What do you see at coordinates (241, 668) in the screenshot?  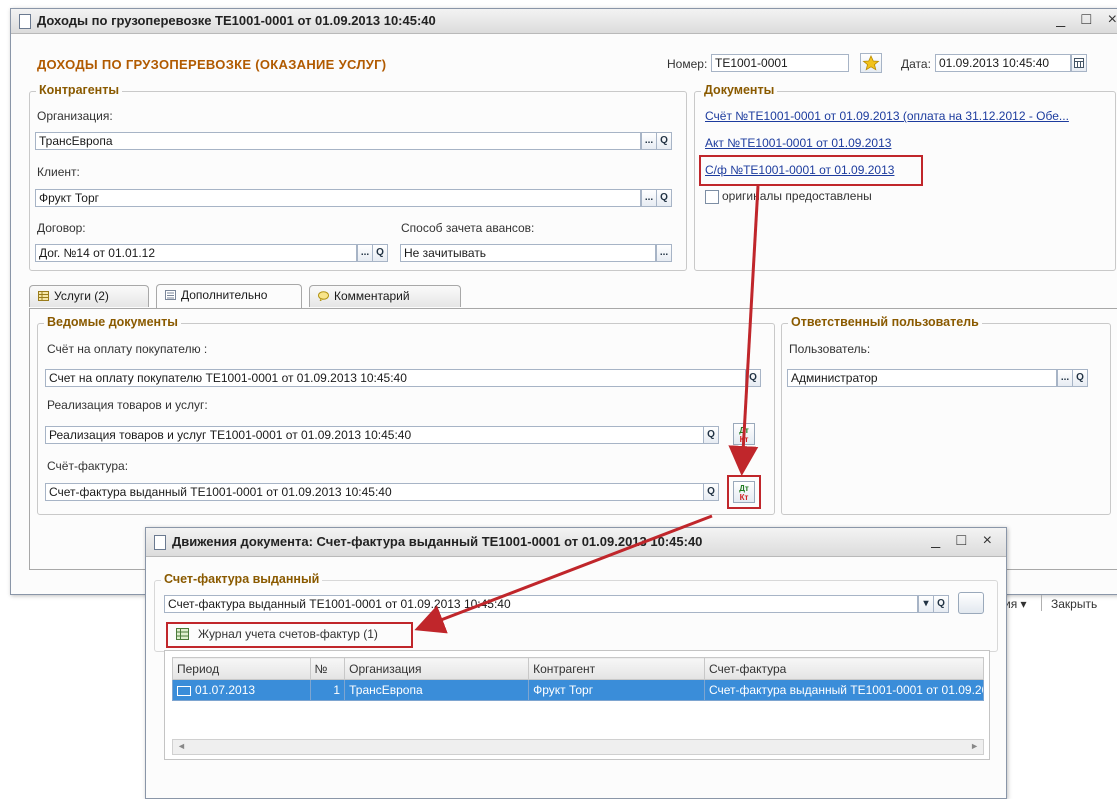 I see `col-period: Период` at bounding box center [241, 668].